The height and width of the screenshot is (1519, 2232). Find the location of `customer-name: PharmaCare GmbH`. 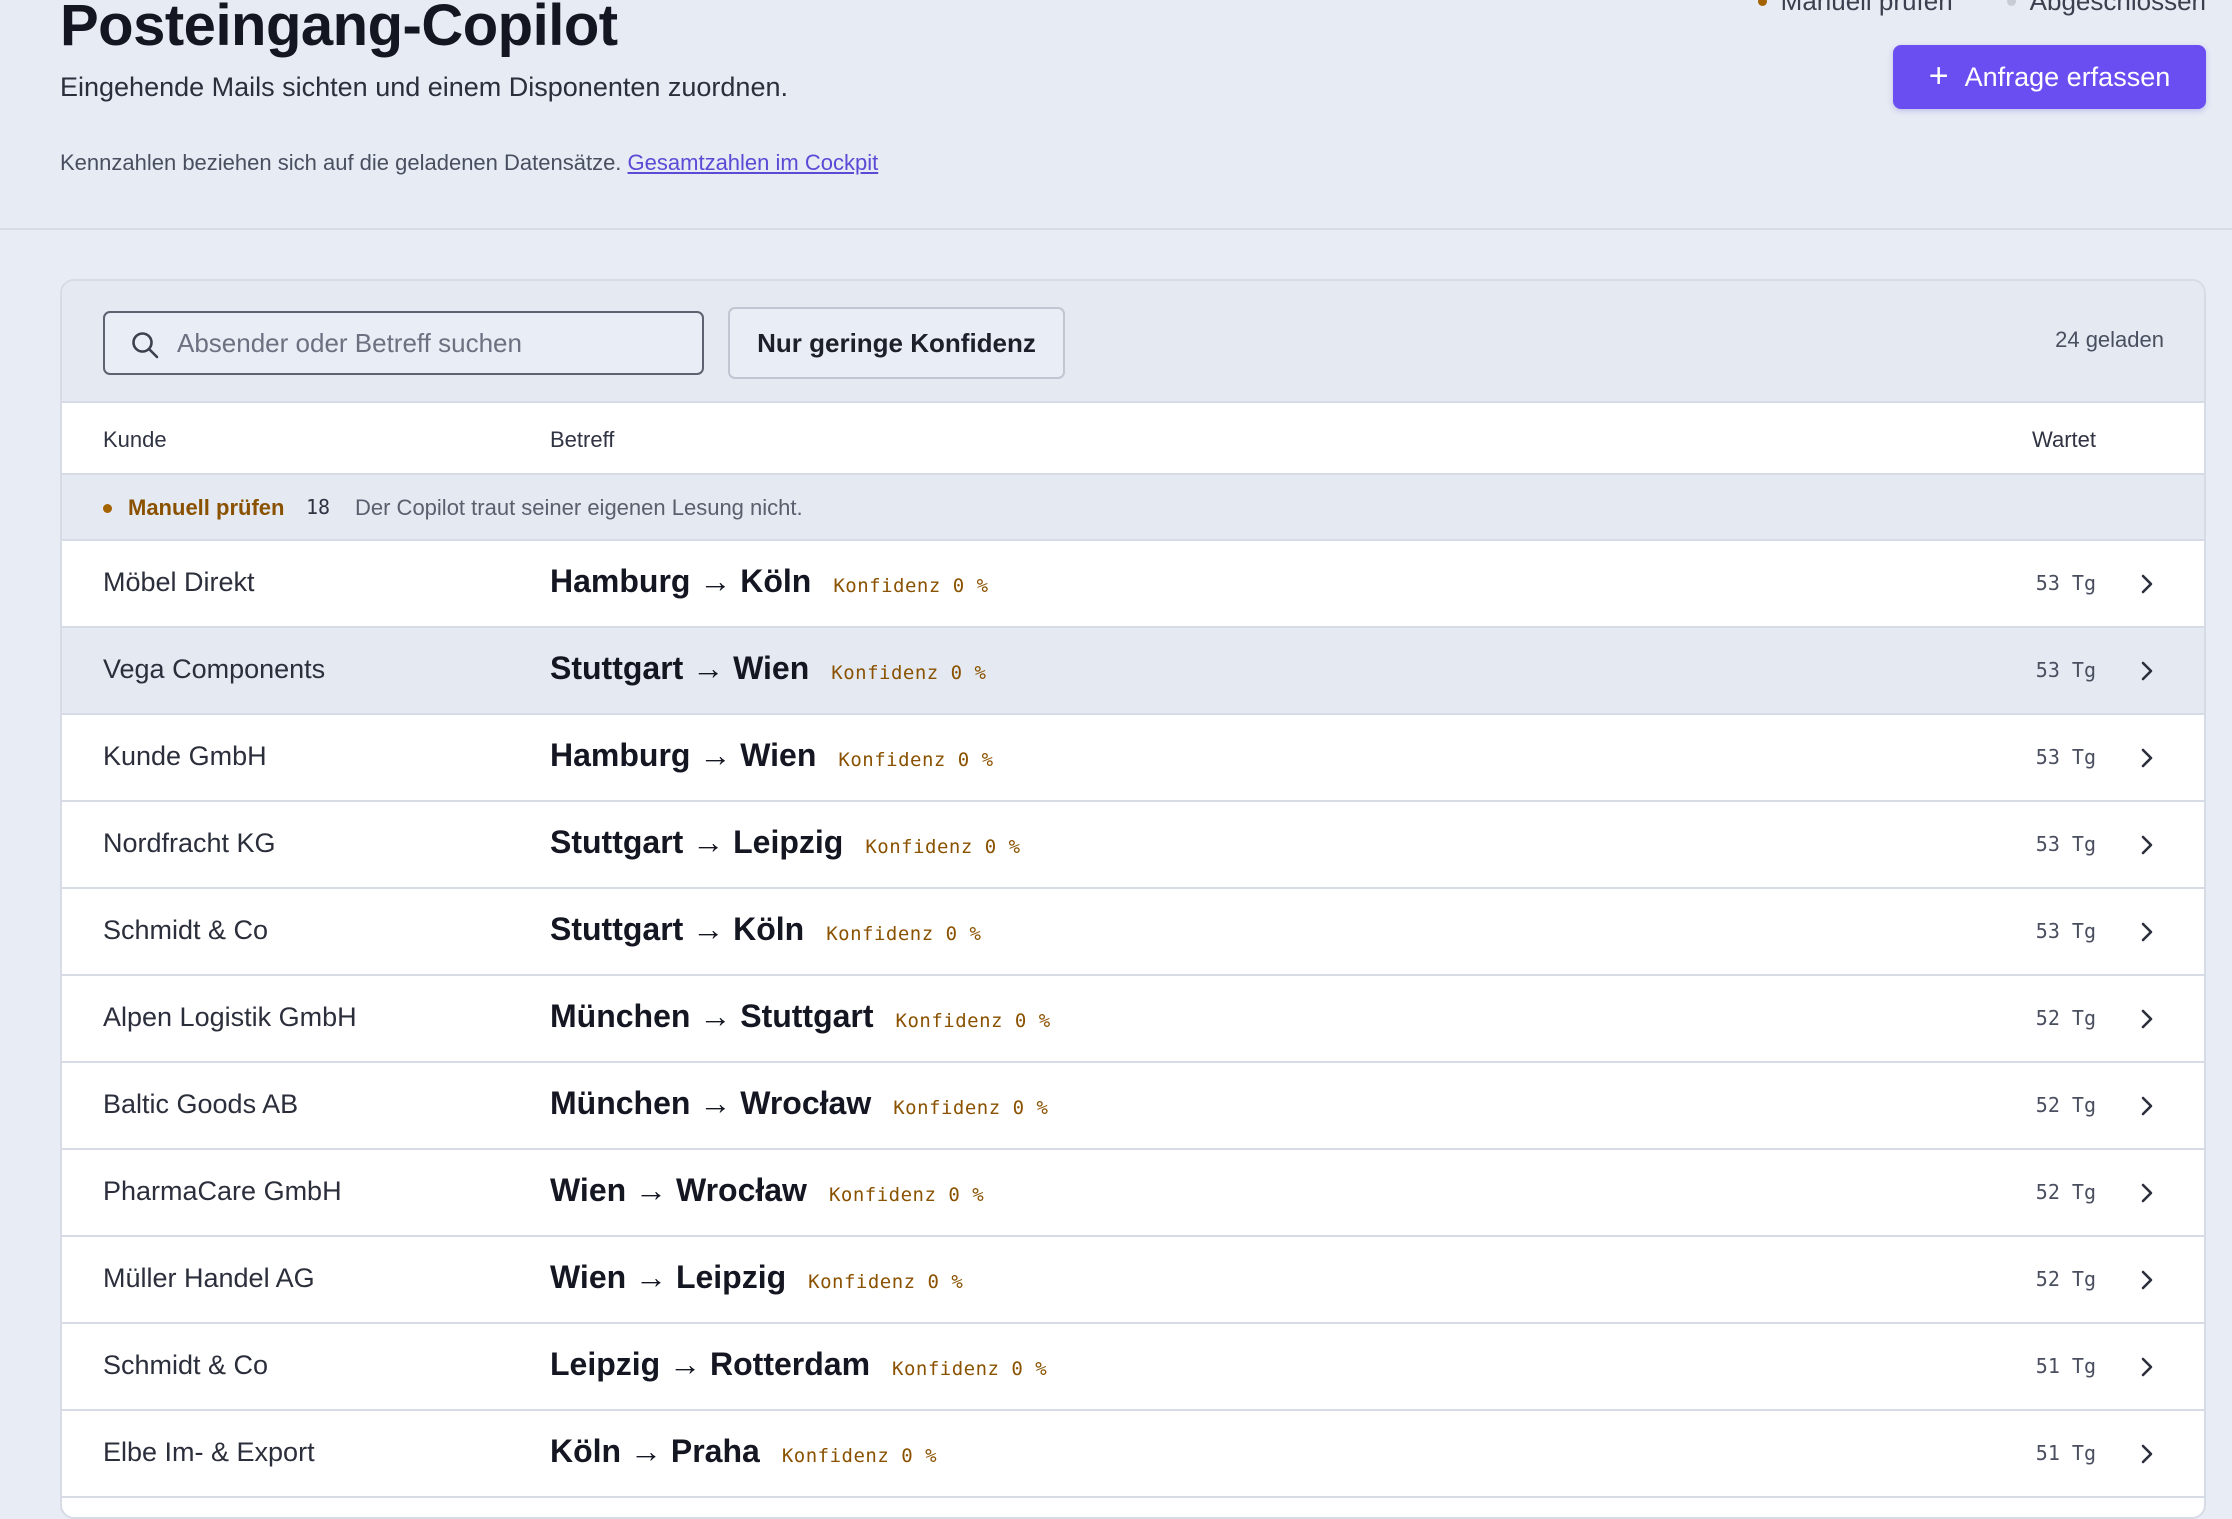

customer-name: PharmaCare GmbH is located at coordinates (222, 1191).